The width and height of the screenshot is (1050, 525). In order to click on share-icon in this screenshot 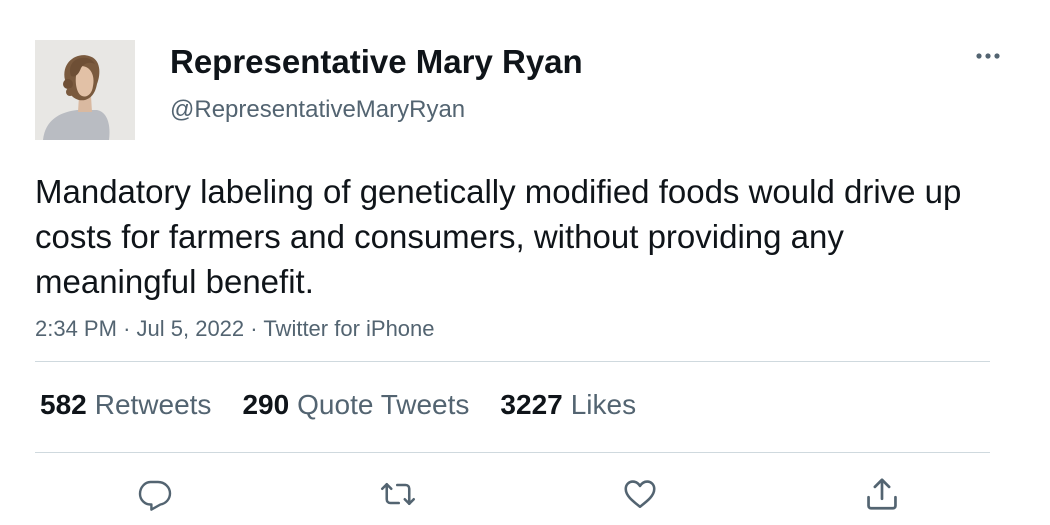, I will do `click(882, 494)`.